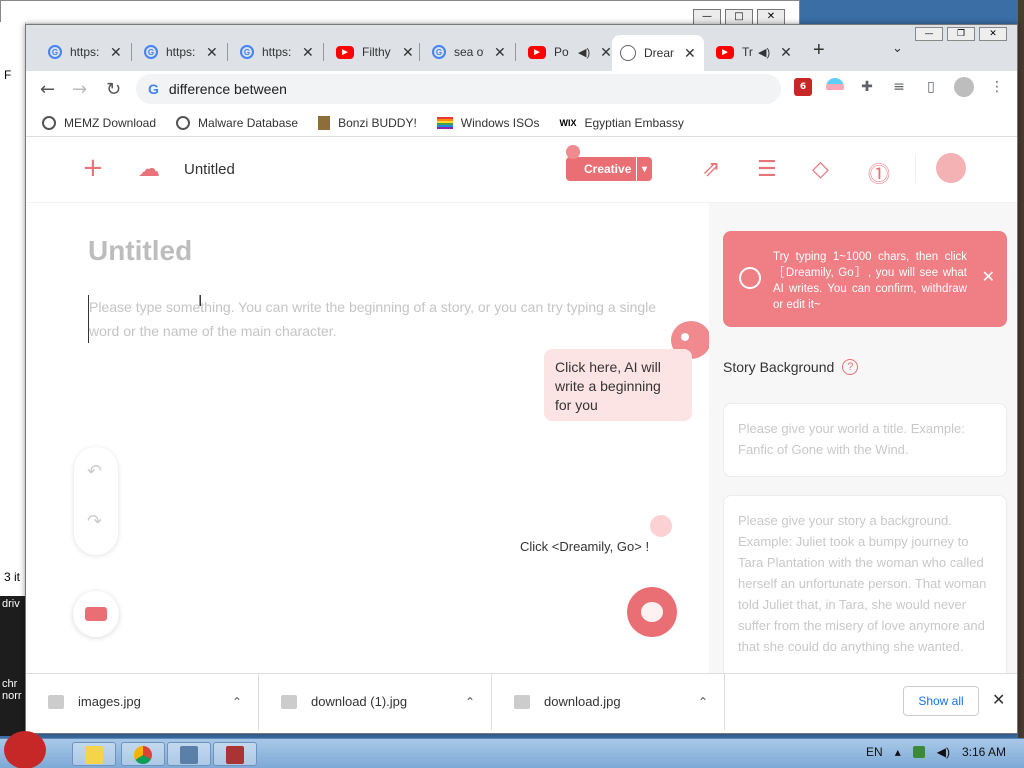  What do you see at coordinates (99, 122) in the screenshot?
I see `bookmark: MEMZ Download` at bounding box center [99, 122].